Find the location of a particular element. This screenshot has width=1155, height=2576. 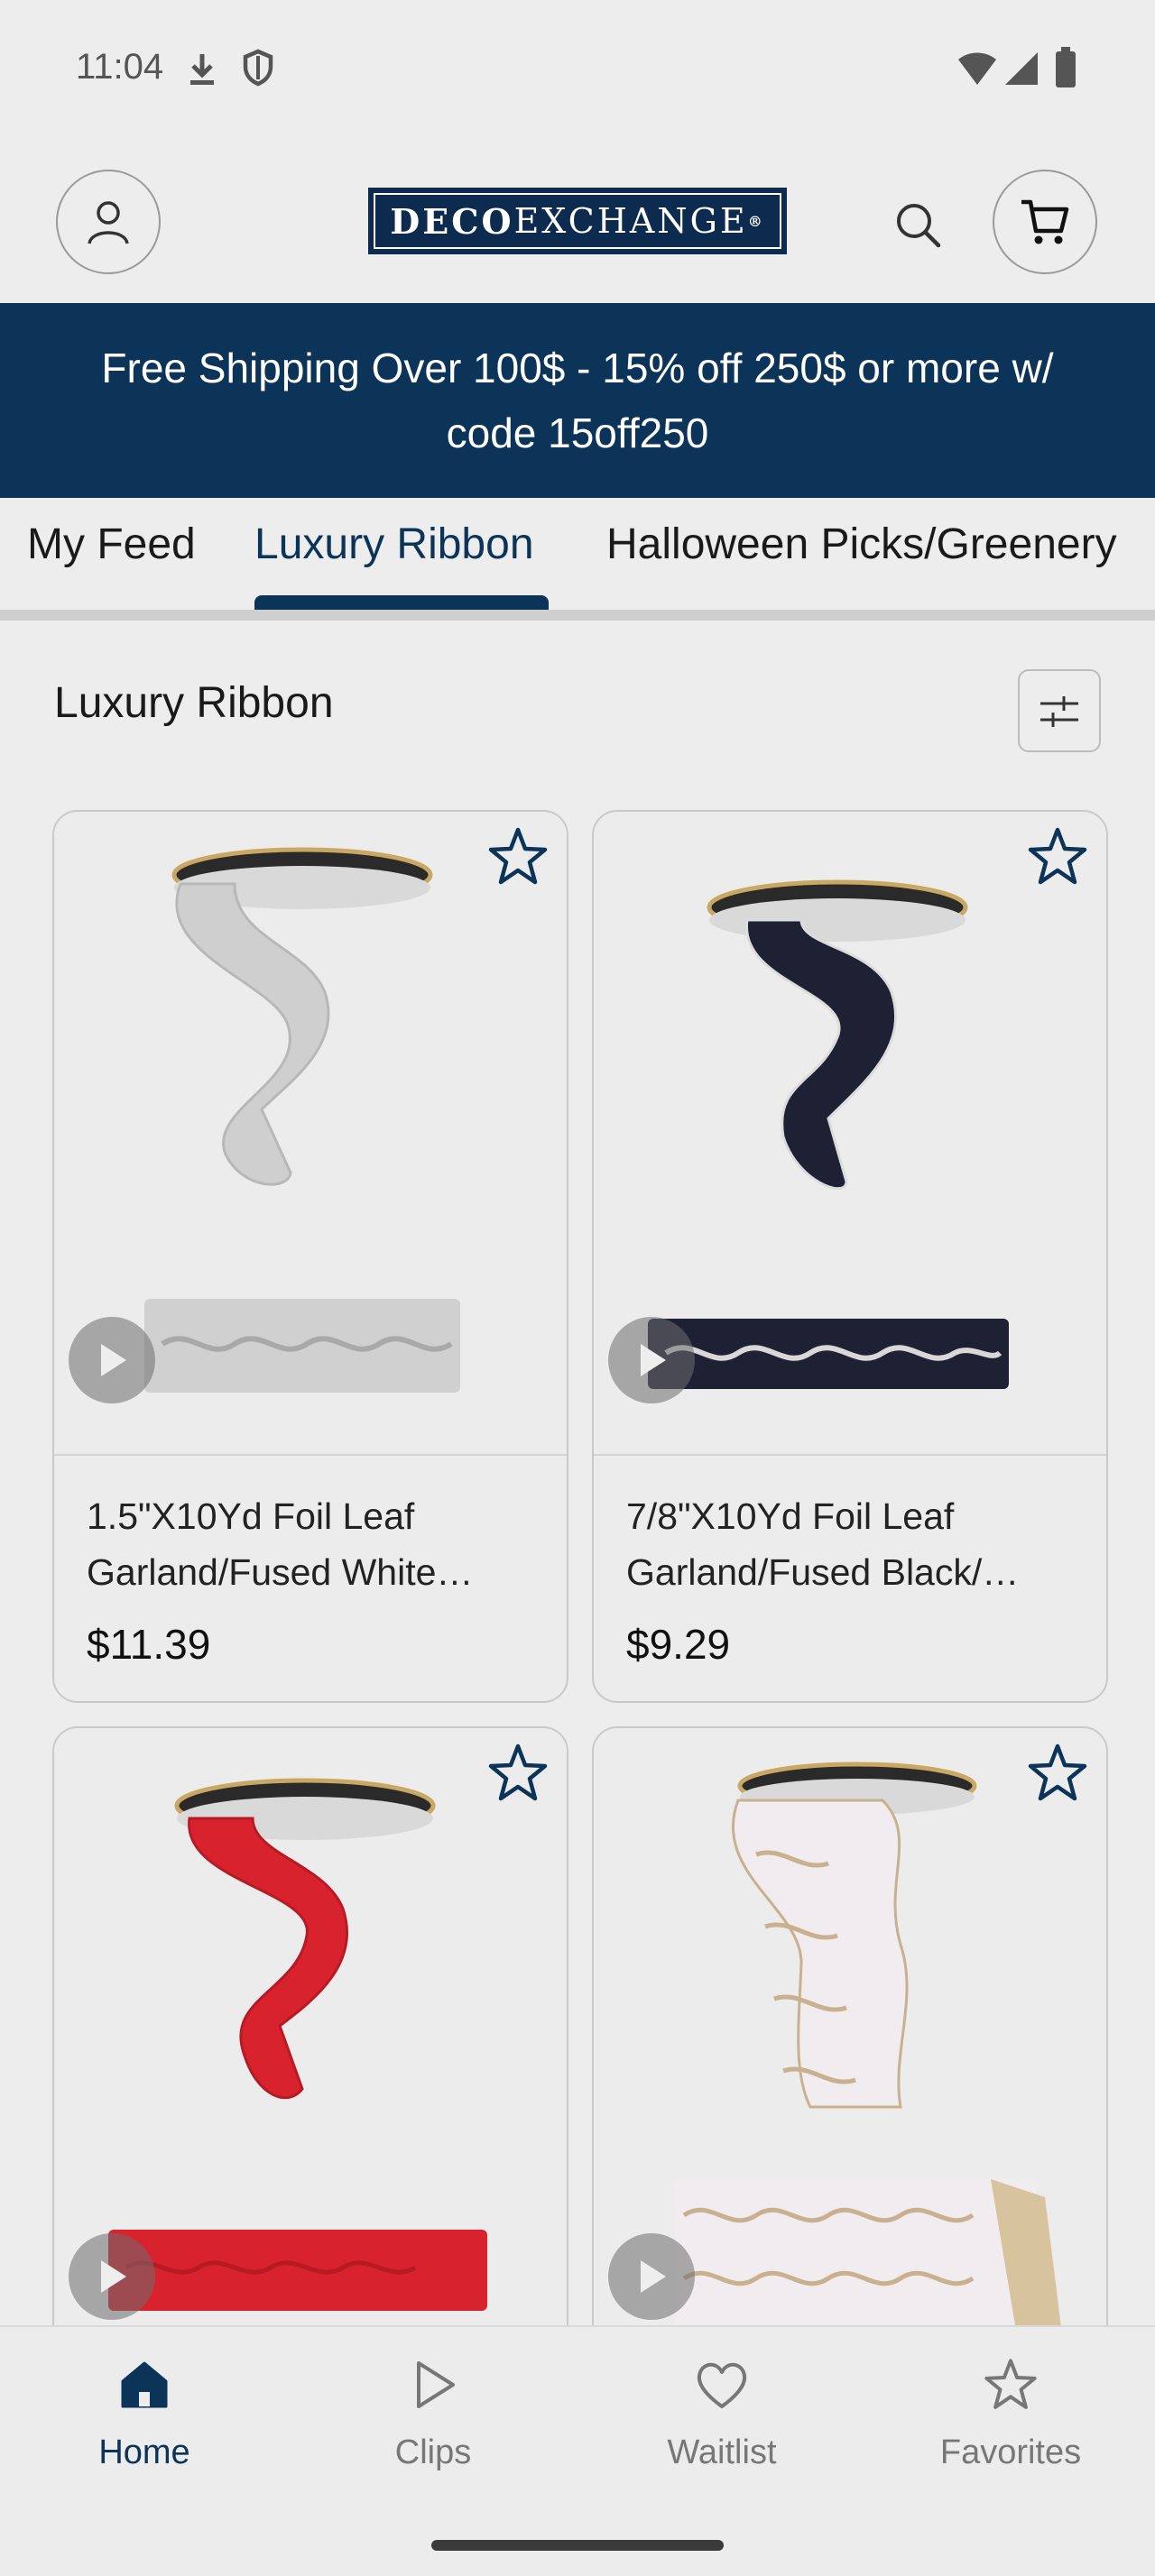

nav-favorites: Favorites is located at coordinates (1011, 2414).